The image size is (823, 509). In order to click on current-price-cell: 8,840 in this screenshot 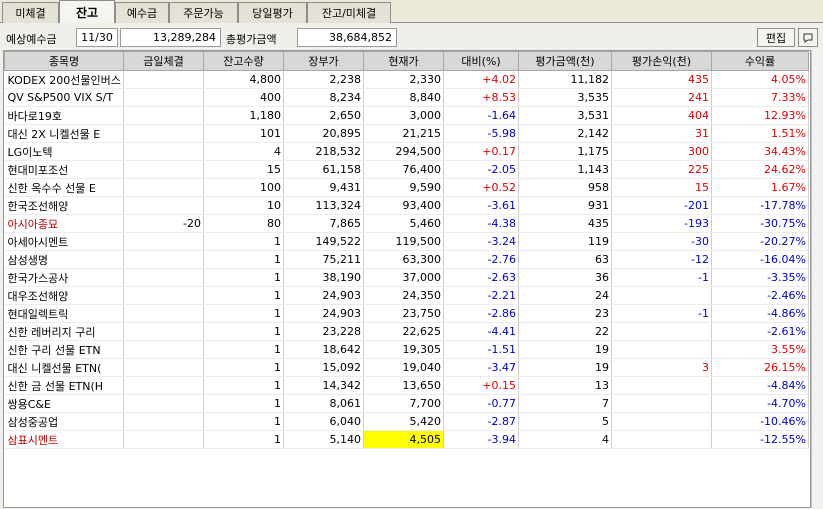, I will do `click(403, 97)`.